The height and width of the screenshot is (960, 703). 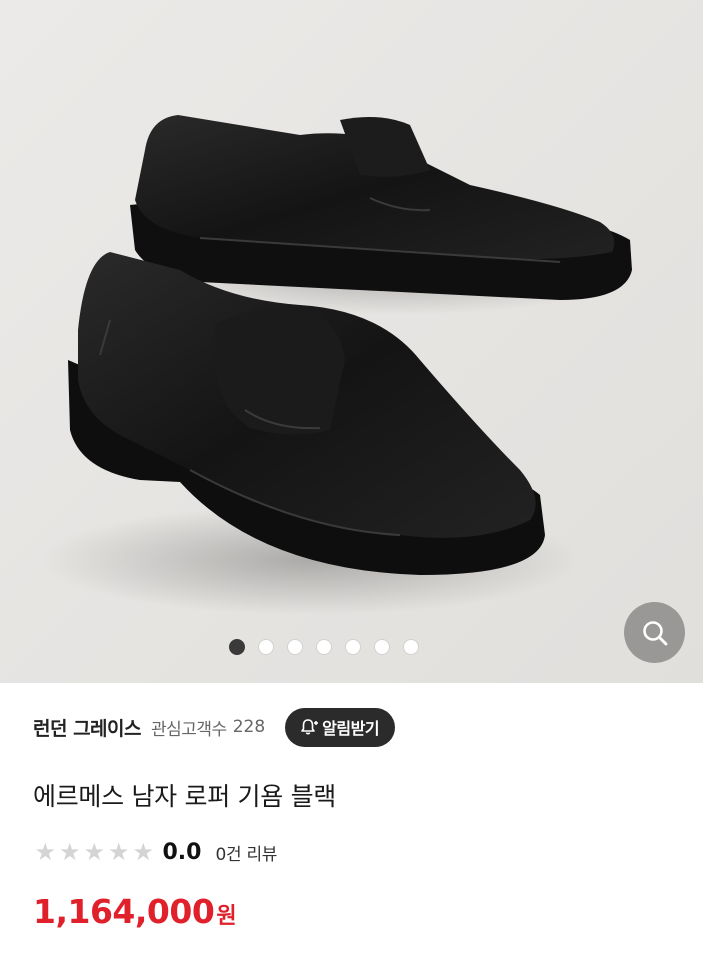 I want to click on gallery-pagination, so click(x=351, y=647).